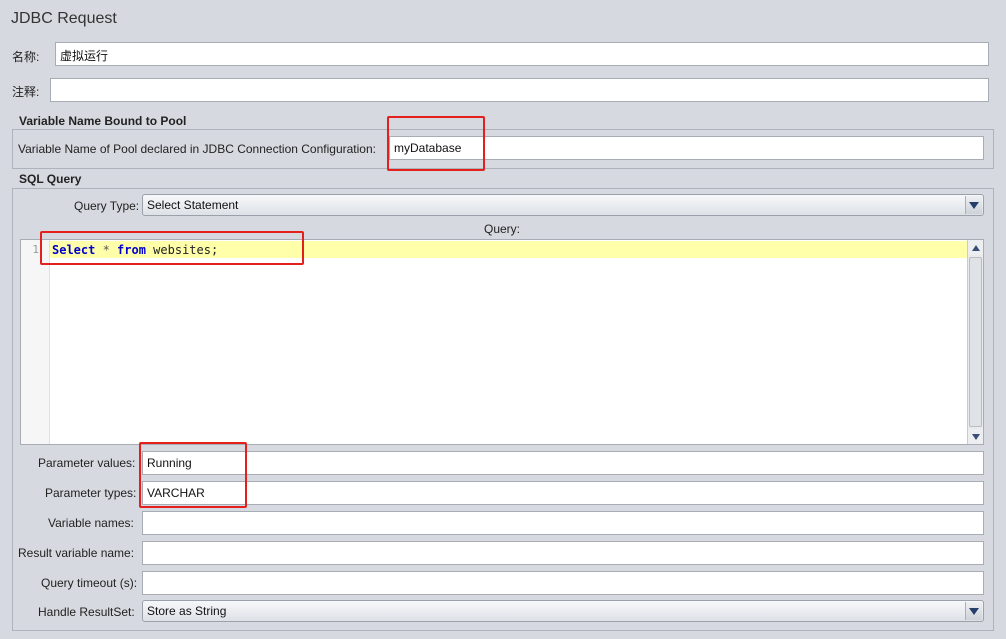 This screenshot has height=639, width=1006. What do you see at coordinates (26, 57) in the screenshot?
I see `name-label: 名称:` at bounding box center [26, 57].